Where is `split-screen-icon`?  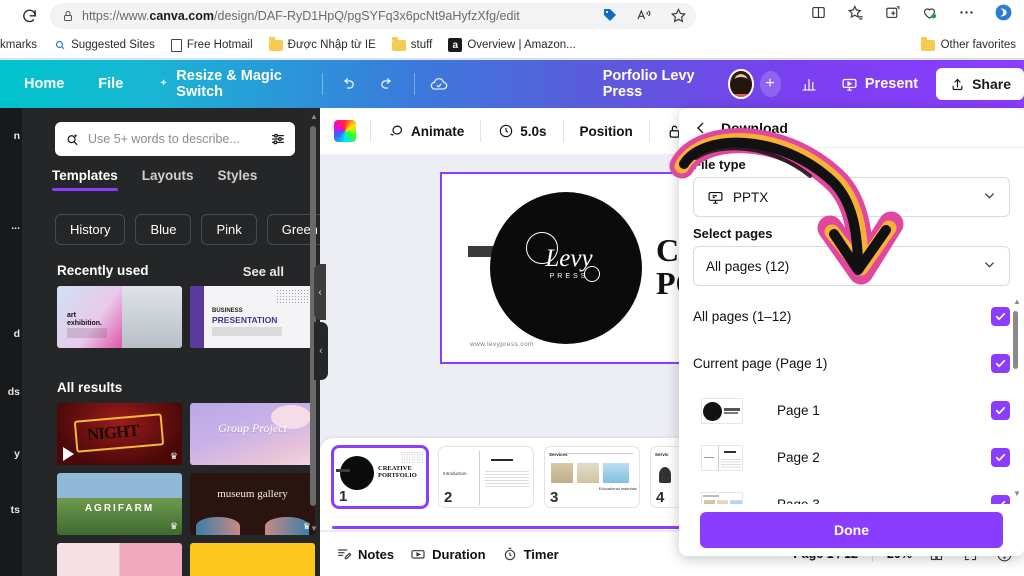
split-screen-icon is located at coordinates (818, 12).